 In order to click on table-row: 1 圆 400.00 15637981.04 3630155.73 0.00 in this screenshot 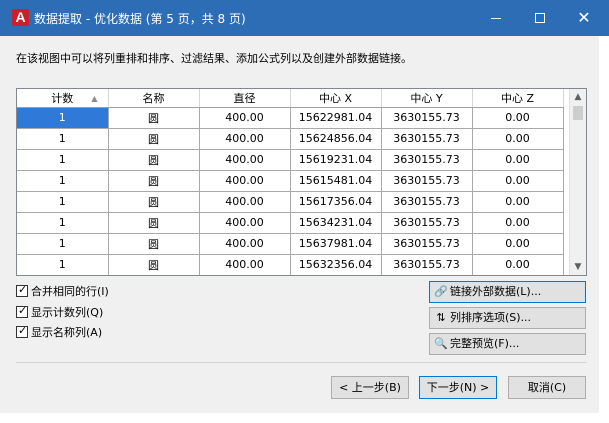, I will do `click(290, 244)`.